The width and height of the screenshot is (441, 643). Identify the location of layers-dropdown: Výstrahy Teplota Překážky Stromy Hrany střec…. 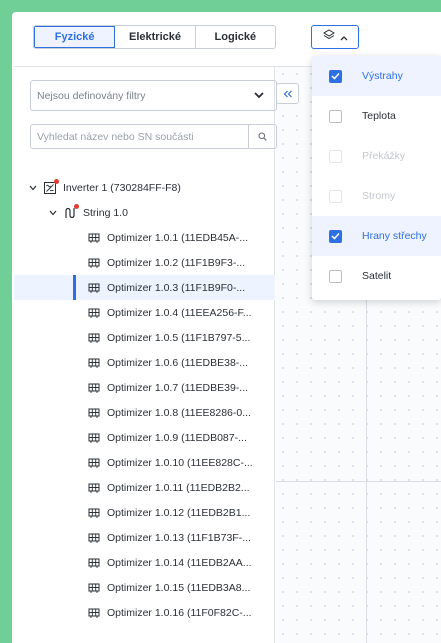
(376, 178).